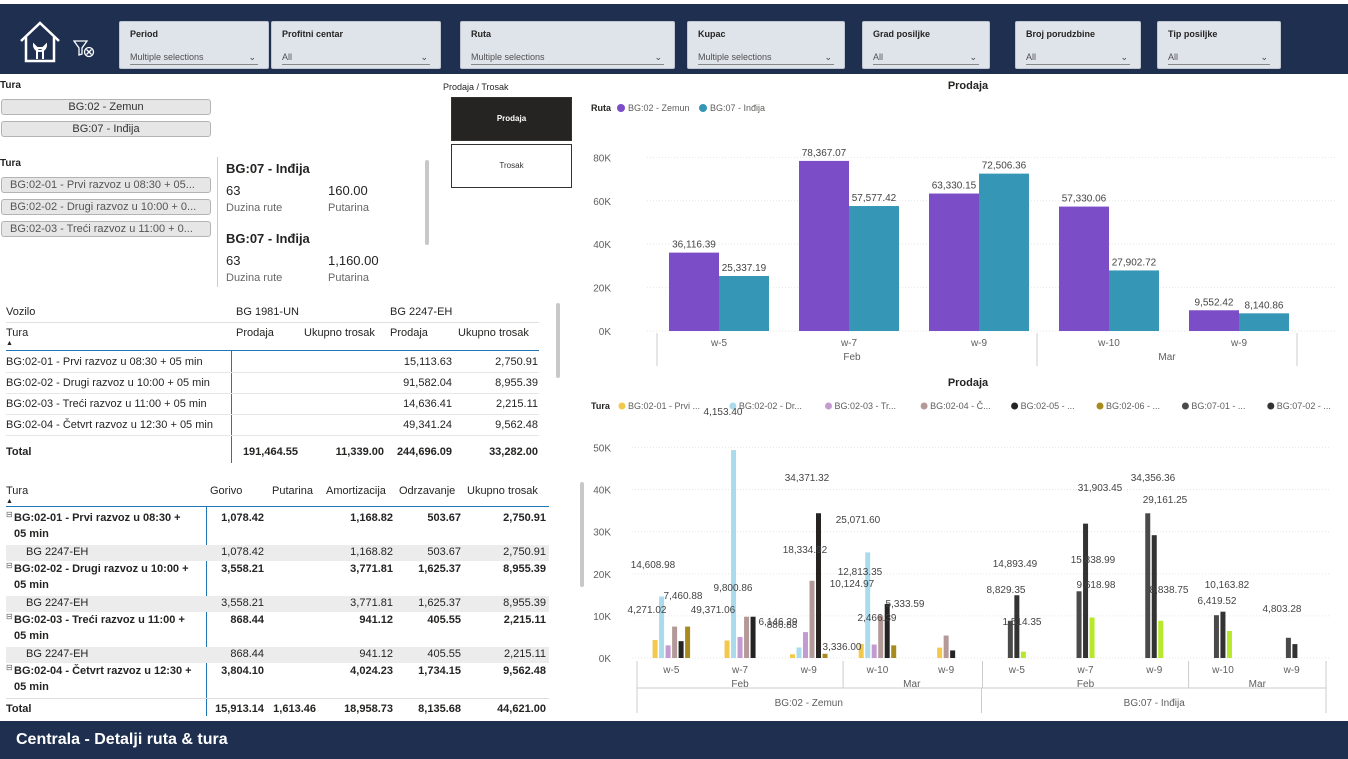 This screenshot has height=759, width=1348. I want to click on total-value: 15,913.14, so click(239, 709).